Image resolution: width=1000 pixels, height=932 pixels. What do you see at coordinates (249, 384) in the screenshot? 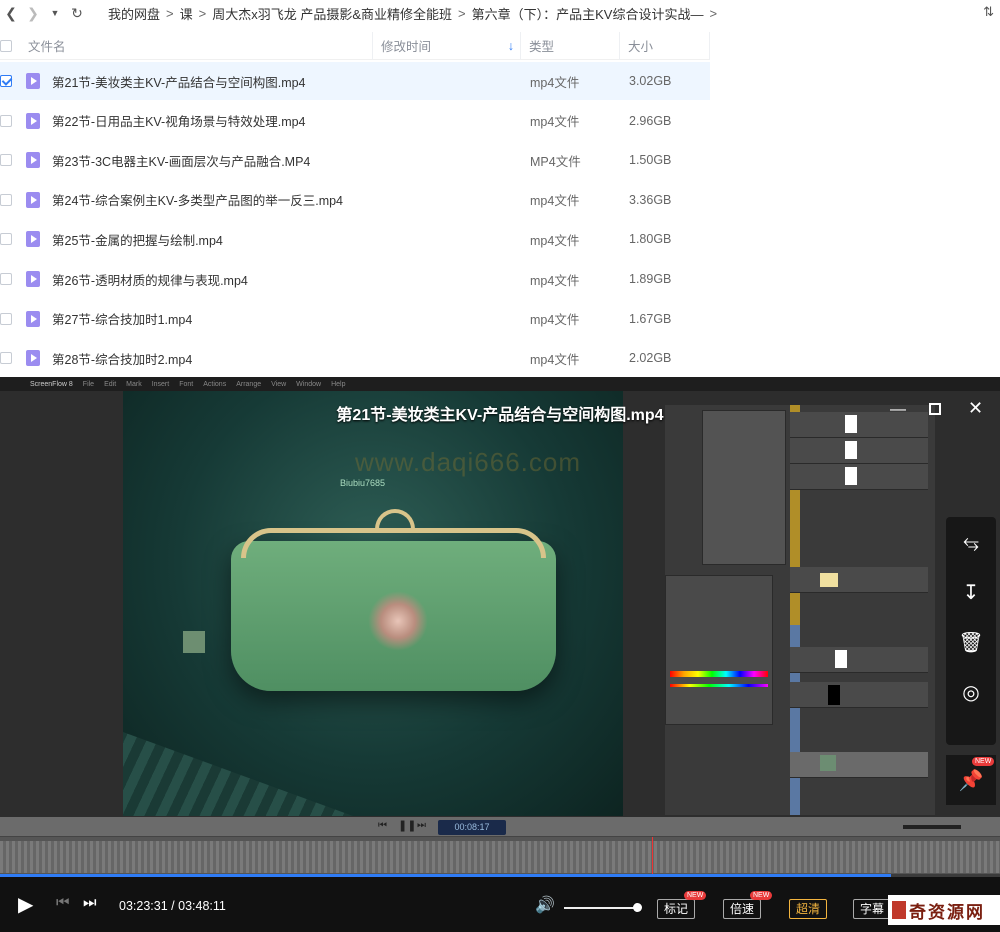
I see `recorded-menu-item: Arrange` at bounding box center [249, 384].